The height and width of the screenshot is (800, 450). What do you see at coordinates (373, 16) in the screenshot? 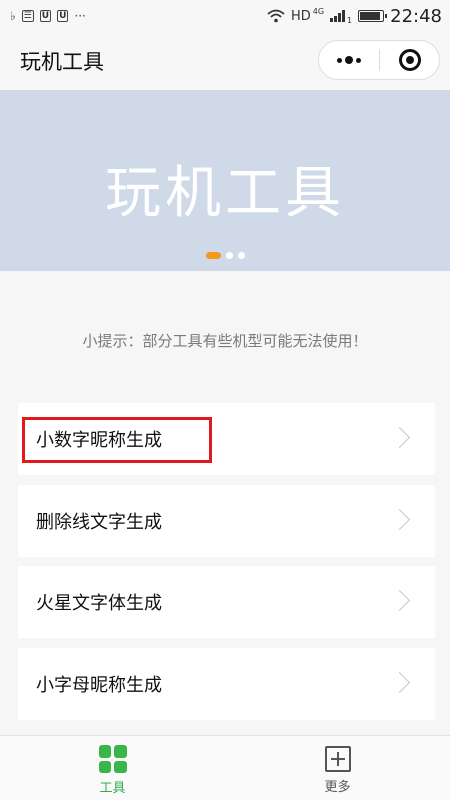
I see `battery-icon` at bounding box center [373, 16].